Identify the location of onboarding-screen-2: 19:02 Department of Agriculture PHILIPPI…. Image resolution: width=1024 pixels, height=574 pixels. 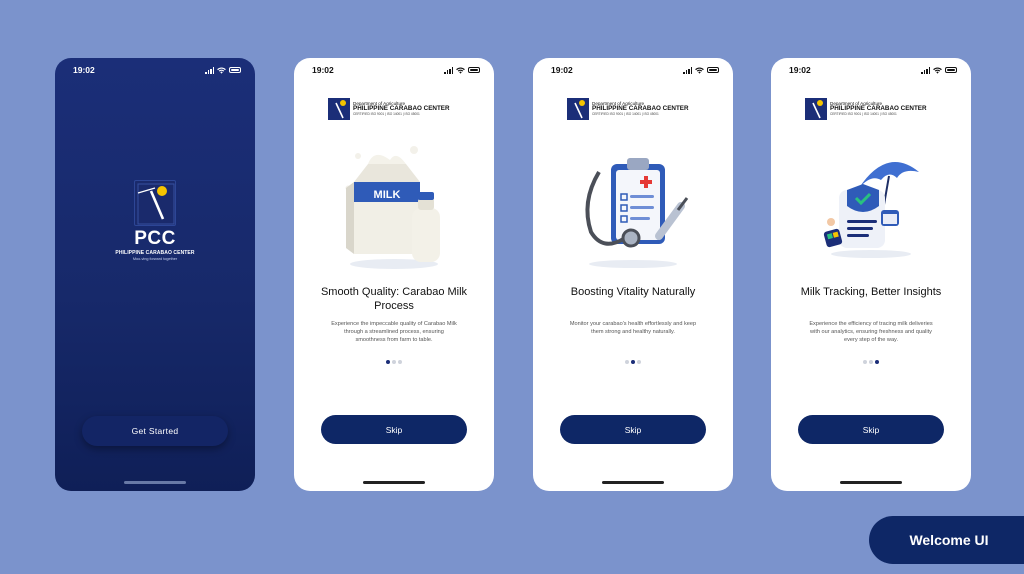
(633, 274).